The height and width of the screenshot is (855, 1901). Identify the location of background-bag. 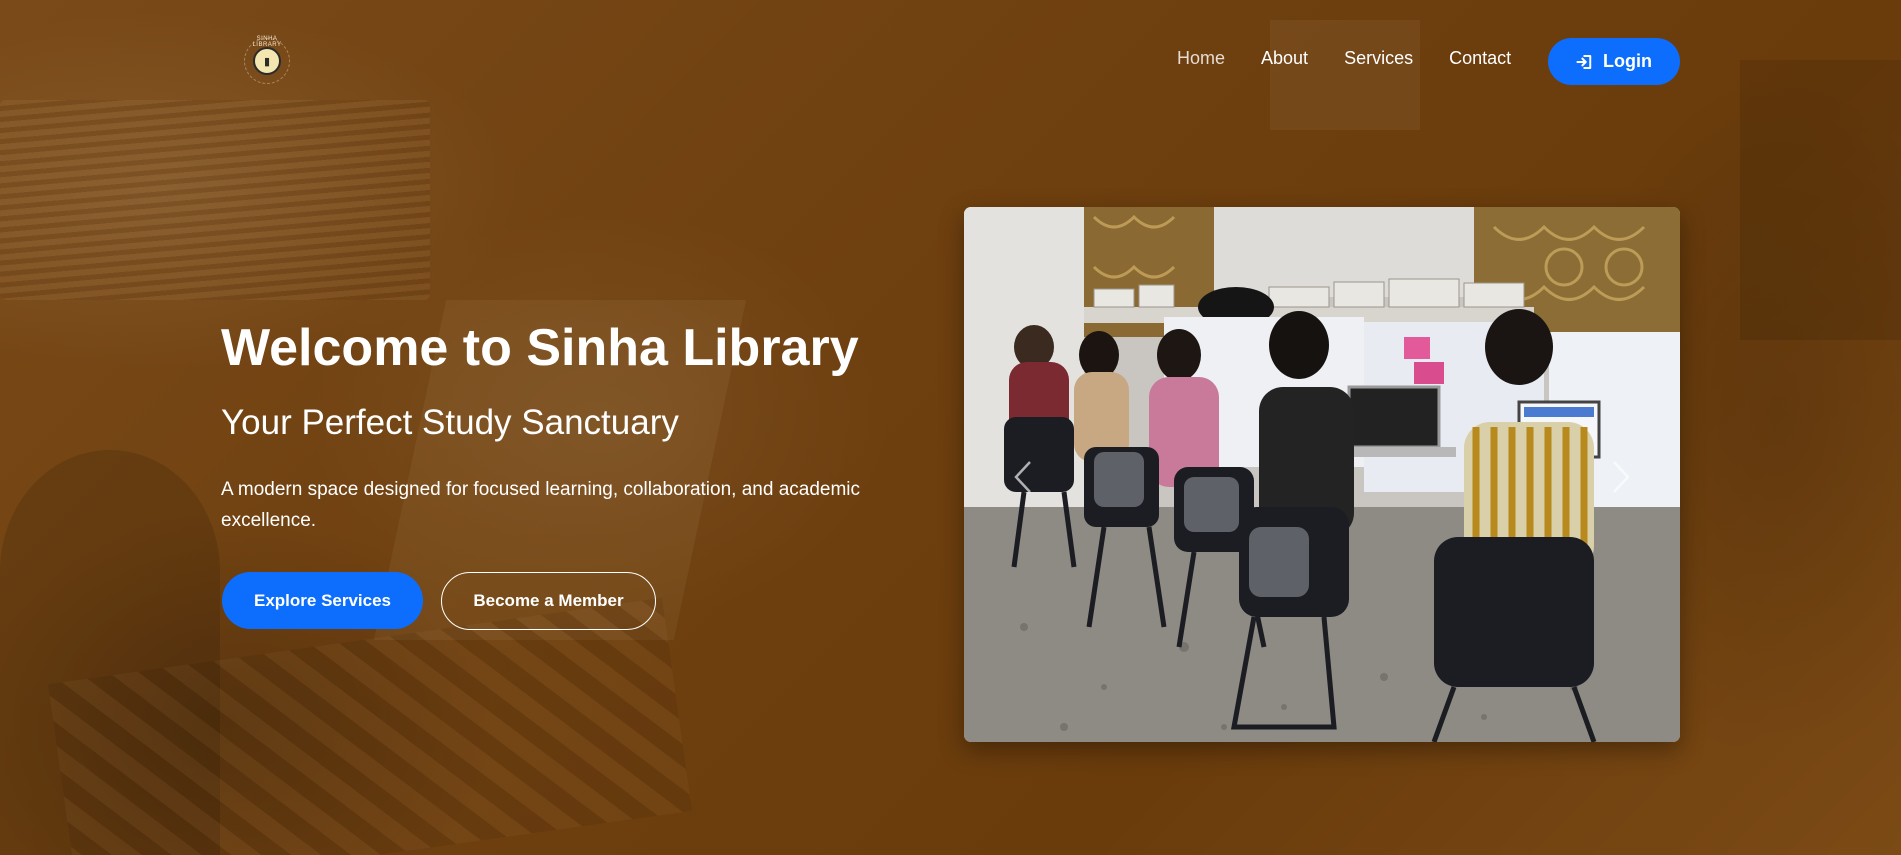
(1820, 200).